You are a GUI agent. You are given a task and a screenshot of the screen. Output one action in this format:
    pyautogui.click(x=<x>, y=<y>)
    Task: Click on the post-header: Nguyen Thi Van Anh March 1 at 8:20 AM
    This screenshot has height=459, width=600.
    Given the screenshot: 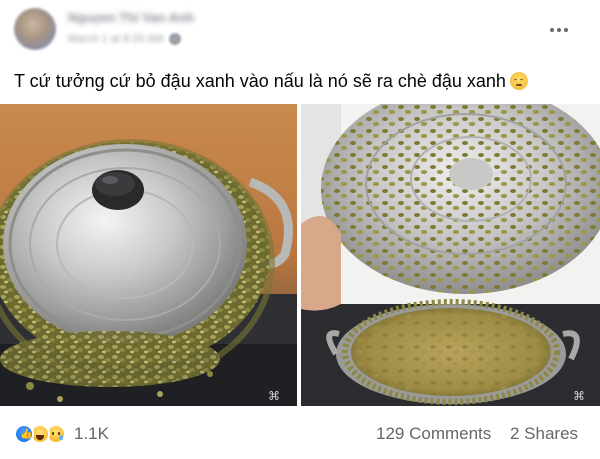 What is the action you would take?
    pyautogui.click(x=300, y=30)
    